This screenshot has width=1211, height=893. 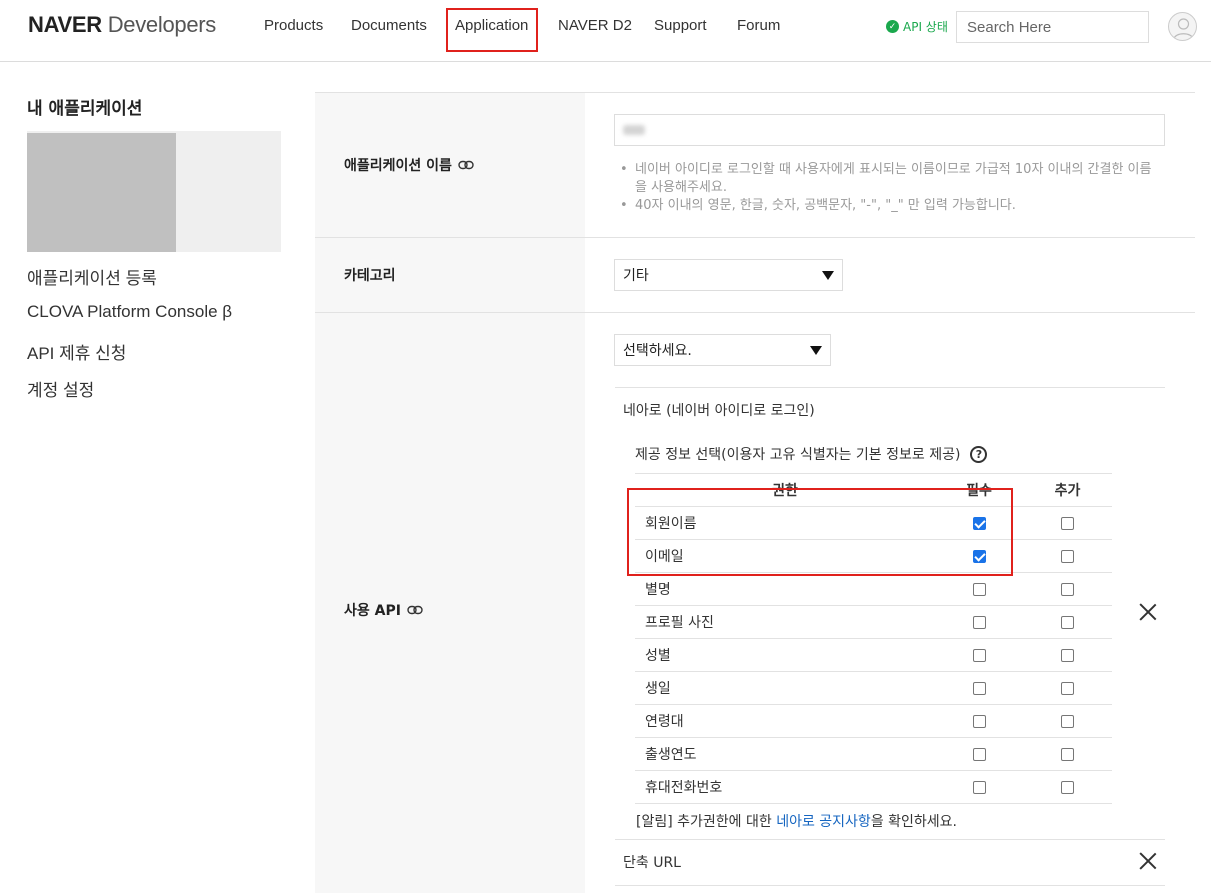 What do you see at coordinates (129, 312) in the screenshot?
I see `sidebar-item-clova-console: CLOVA Platform Console β` at bounding box center [129, 312].